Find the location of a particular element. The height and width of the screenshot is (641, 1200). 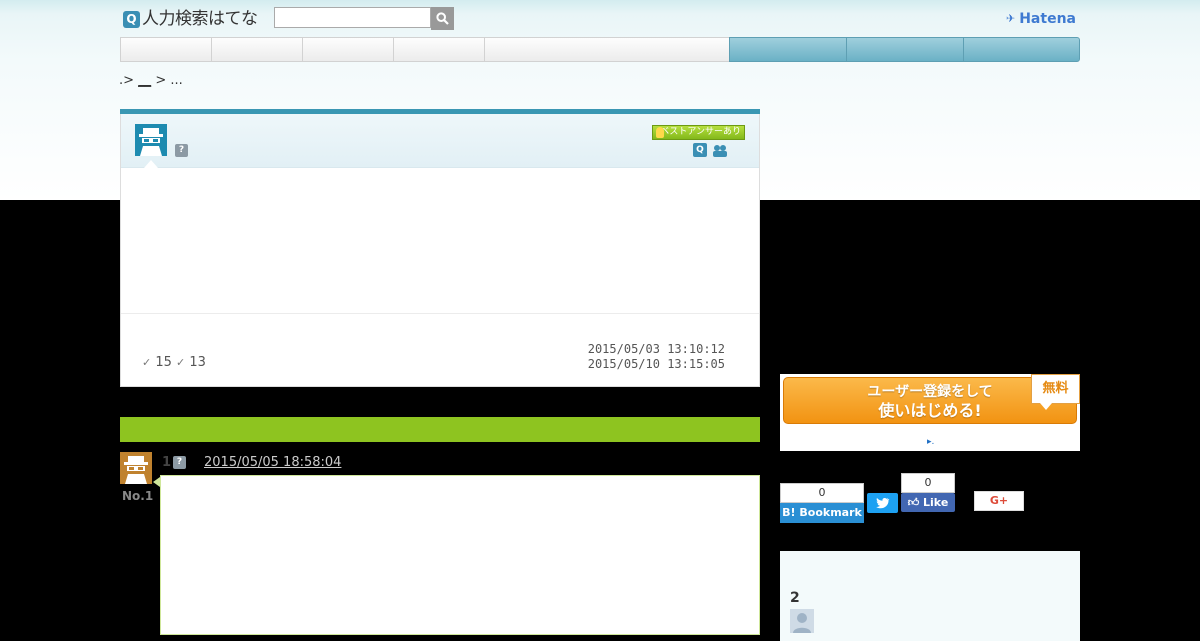

facebook-like-label: Like is located at coordinates (936, 502).